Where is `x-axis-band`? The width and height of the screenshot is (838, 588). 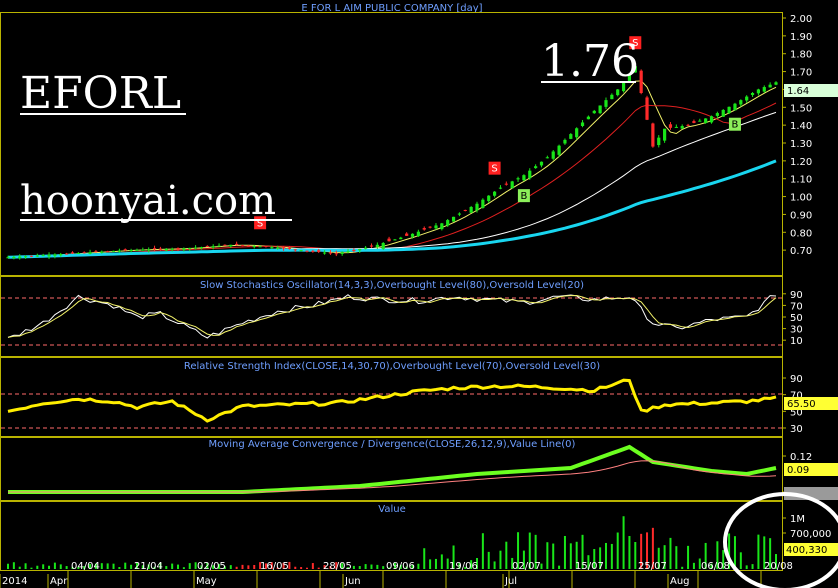
x-axis-band is located at coordinates (419, 579).